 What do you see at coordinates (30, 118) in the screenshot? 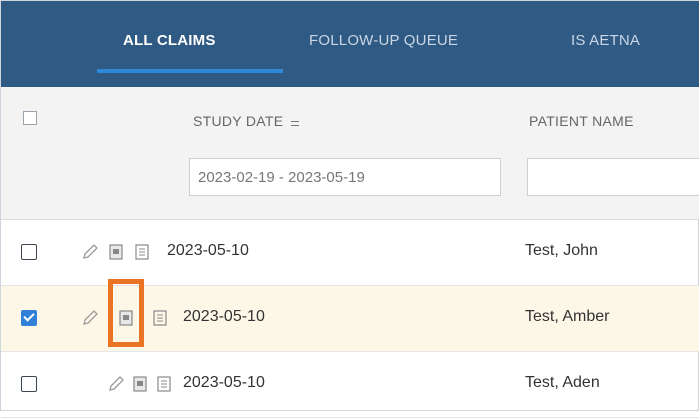
I see `select-all-checkbox` at bounding box center [30, 118].